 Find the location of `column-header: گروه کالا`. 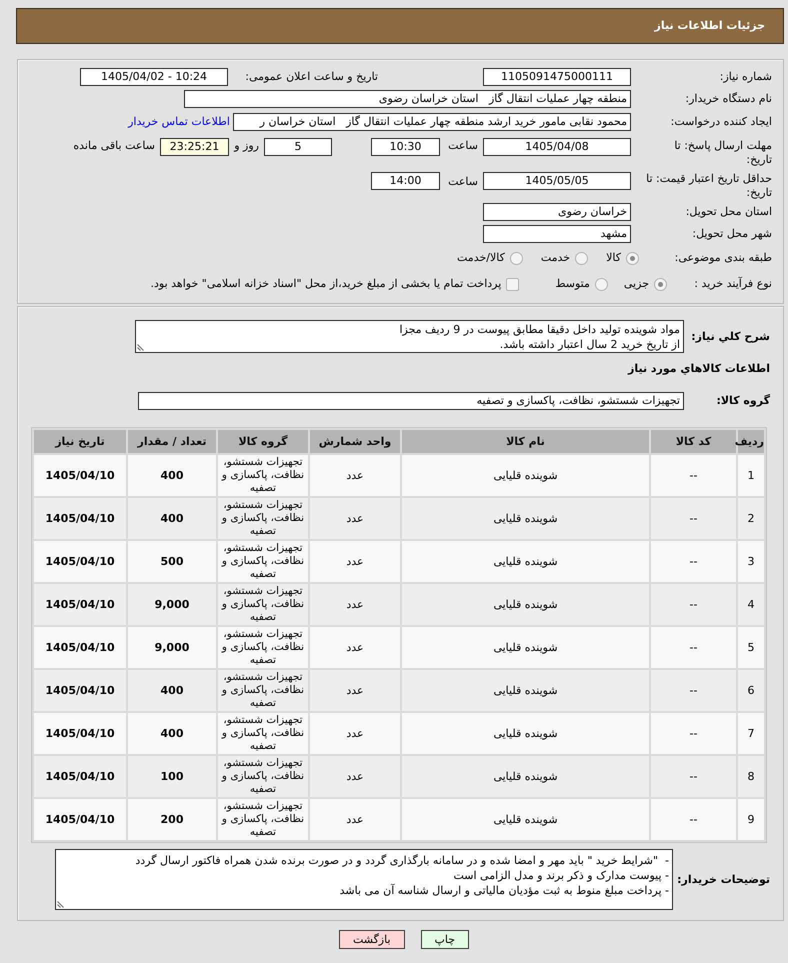

column-header: گروه کالا is located at coordinates (263, 441).